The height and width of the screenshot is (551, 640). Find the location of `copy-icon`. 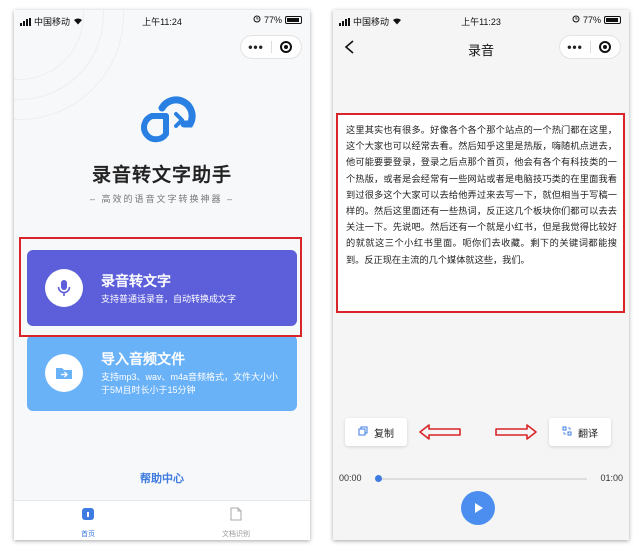

copy-icon is located at coordinates (363, 432).